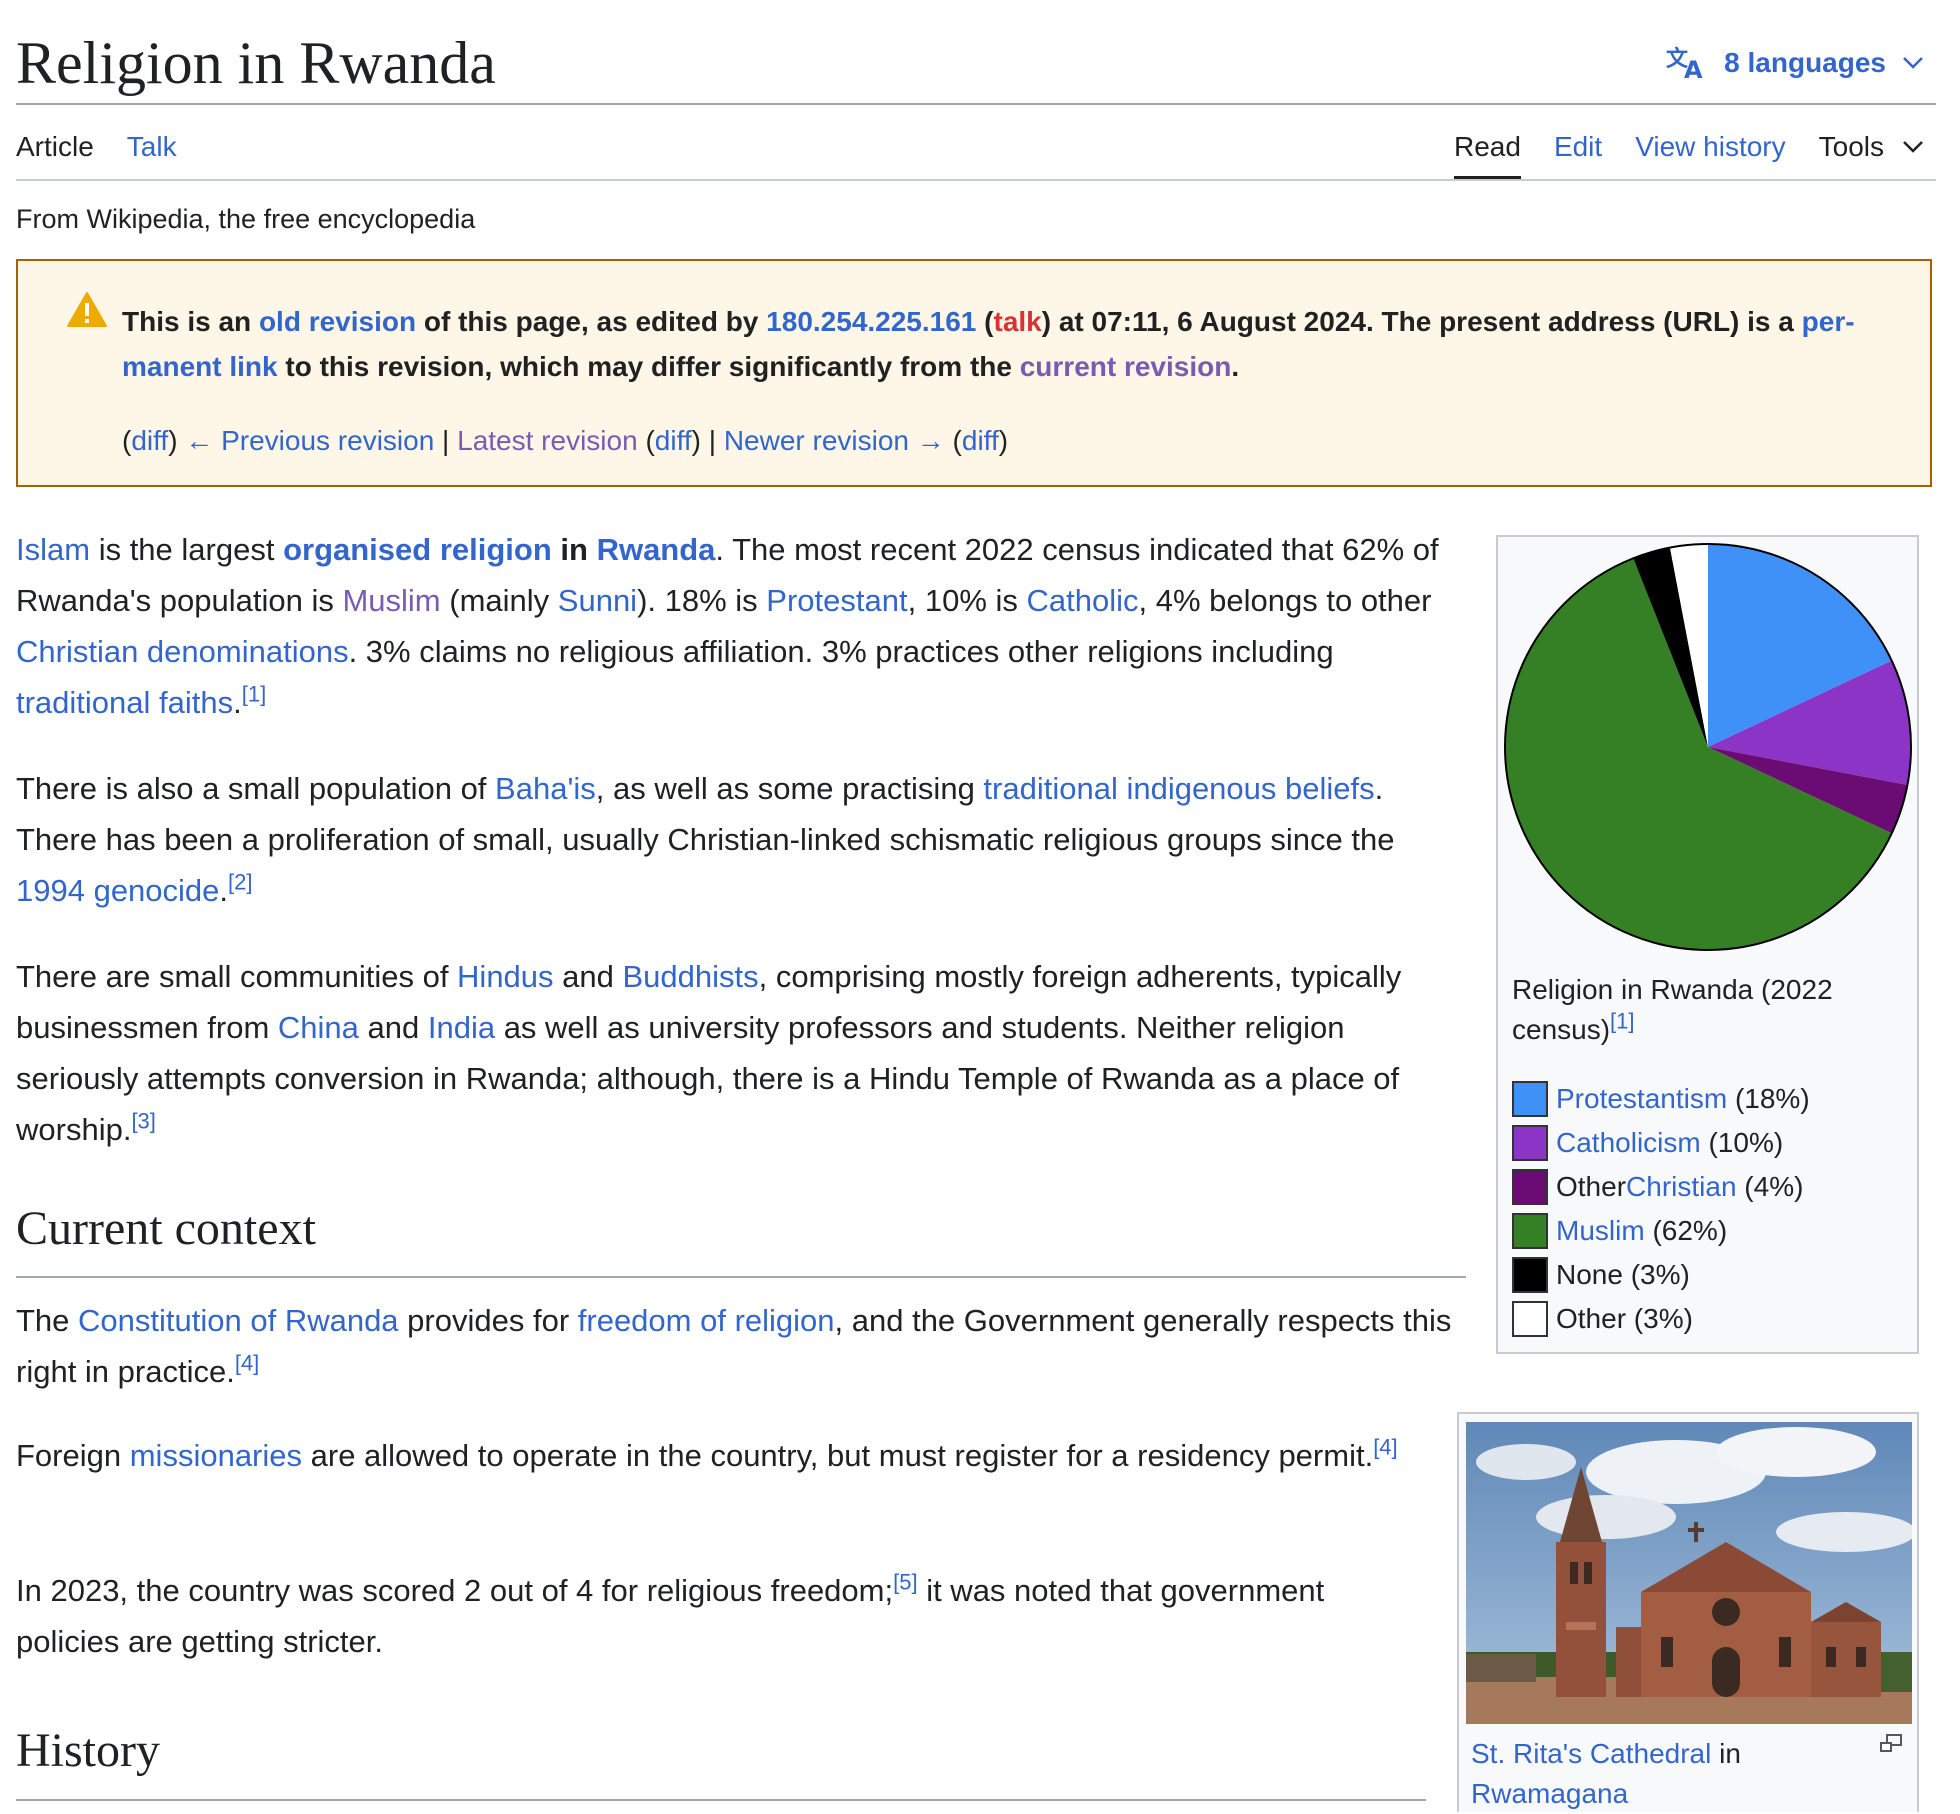 Image resolution: width=1960 pixels, height=1814 pixels. I want to click on namespace-tabs: Article Talk, so click(96, 154).